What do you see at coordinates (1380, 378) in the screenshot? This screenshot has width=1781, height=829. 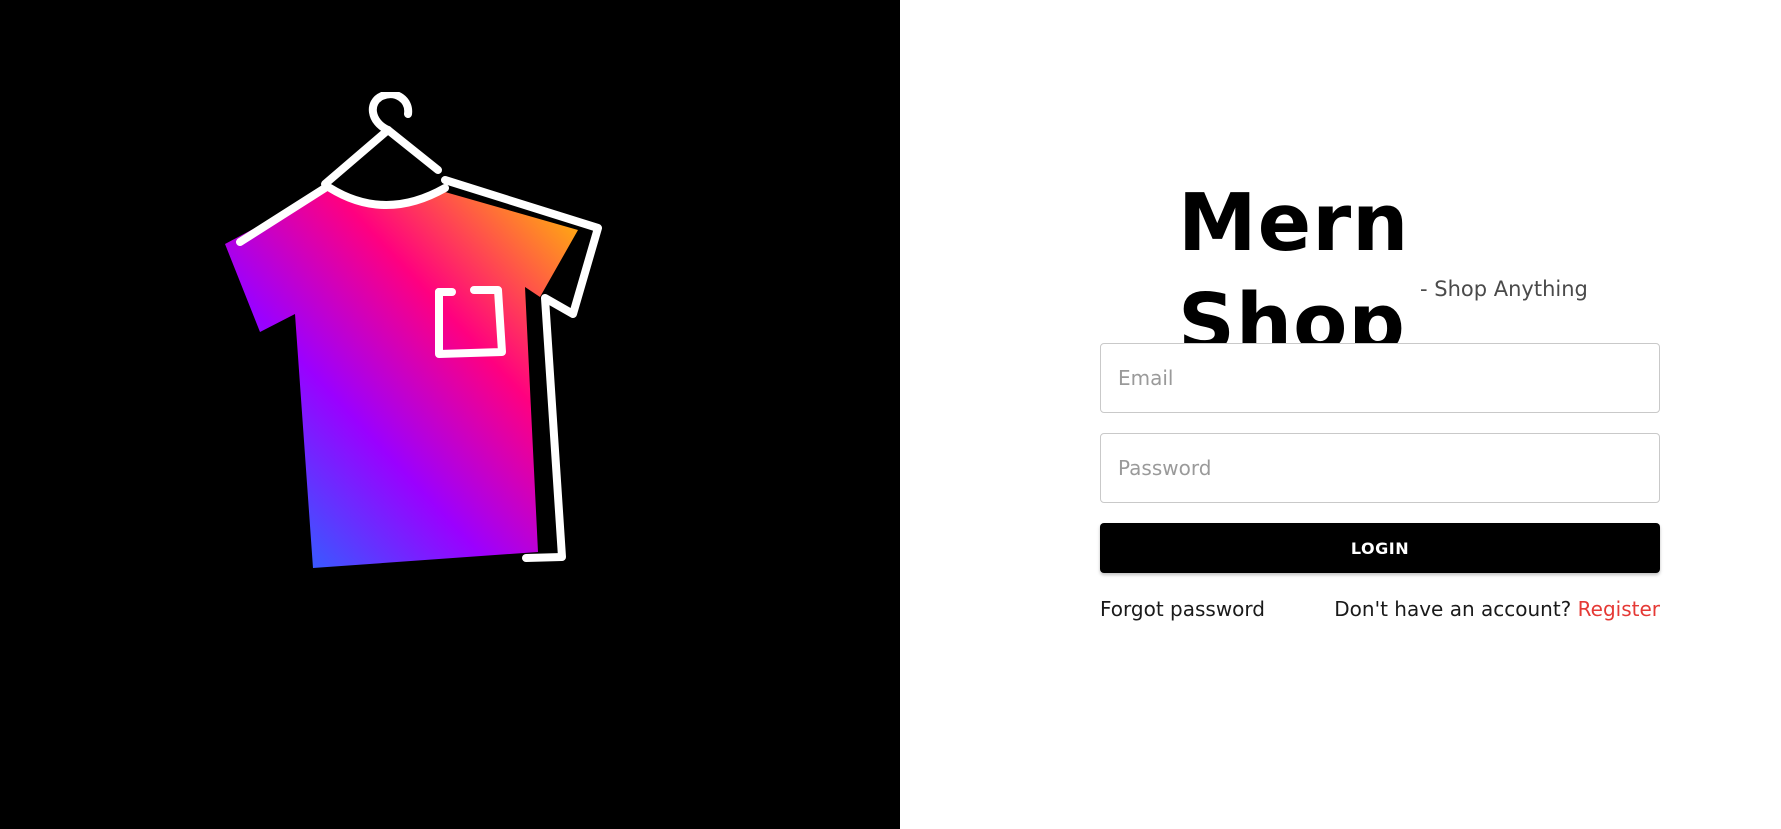 I see `email-field` at bounding box center [1380, 378].